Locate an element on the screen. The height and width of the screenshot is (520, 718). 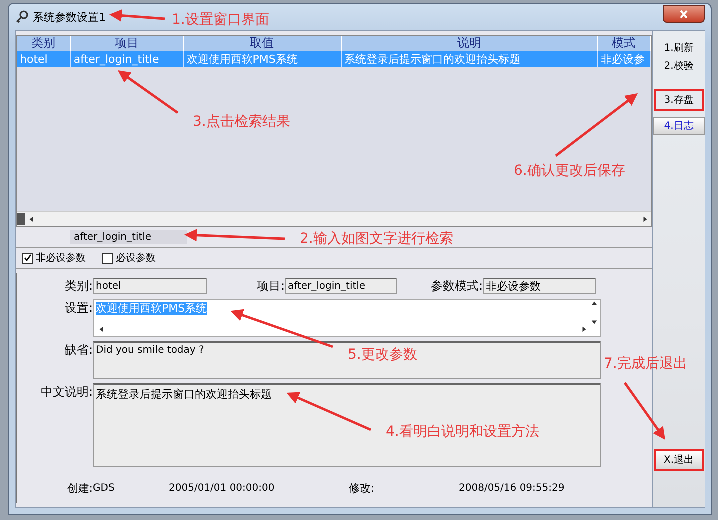
close-button is located at coordinates (684, 14).